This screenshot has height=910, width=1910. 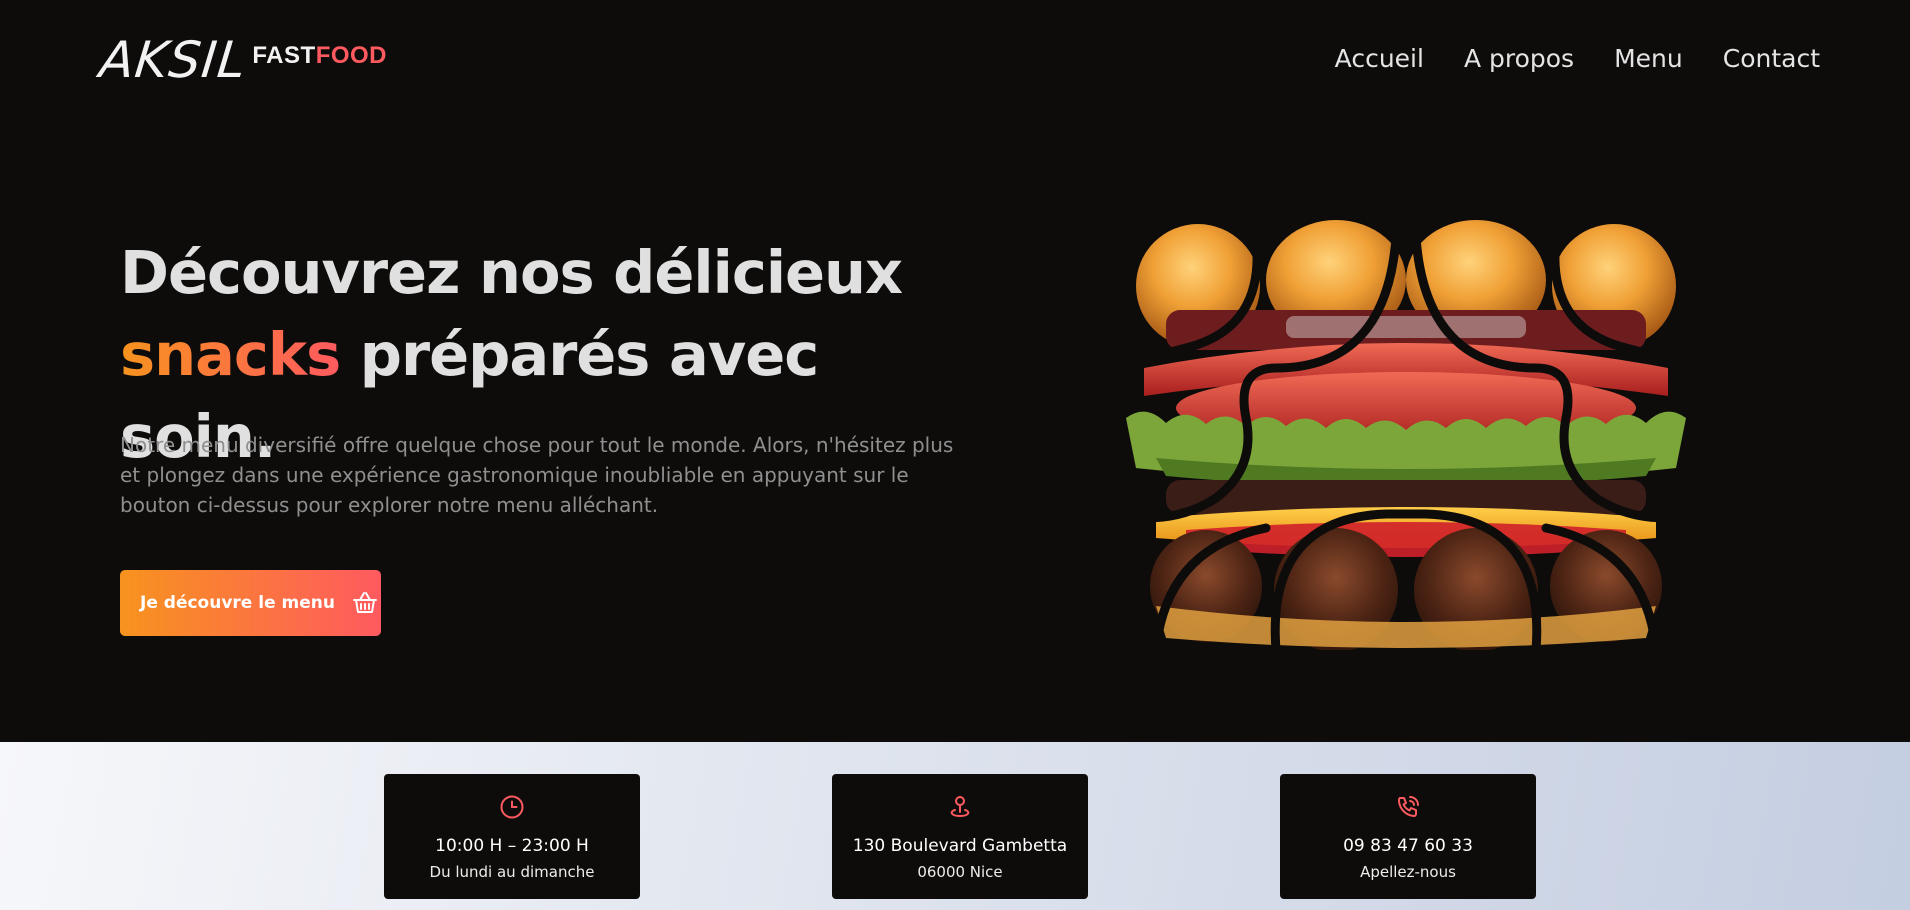 I want to click on nav-link-contact: Contact, so click(x=1771, y=58).